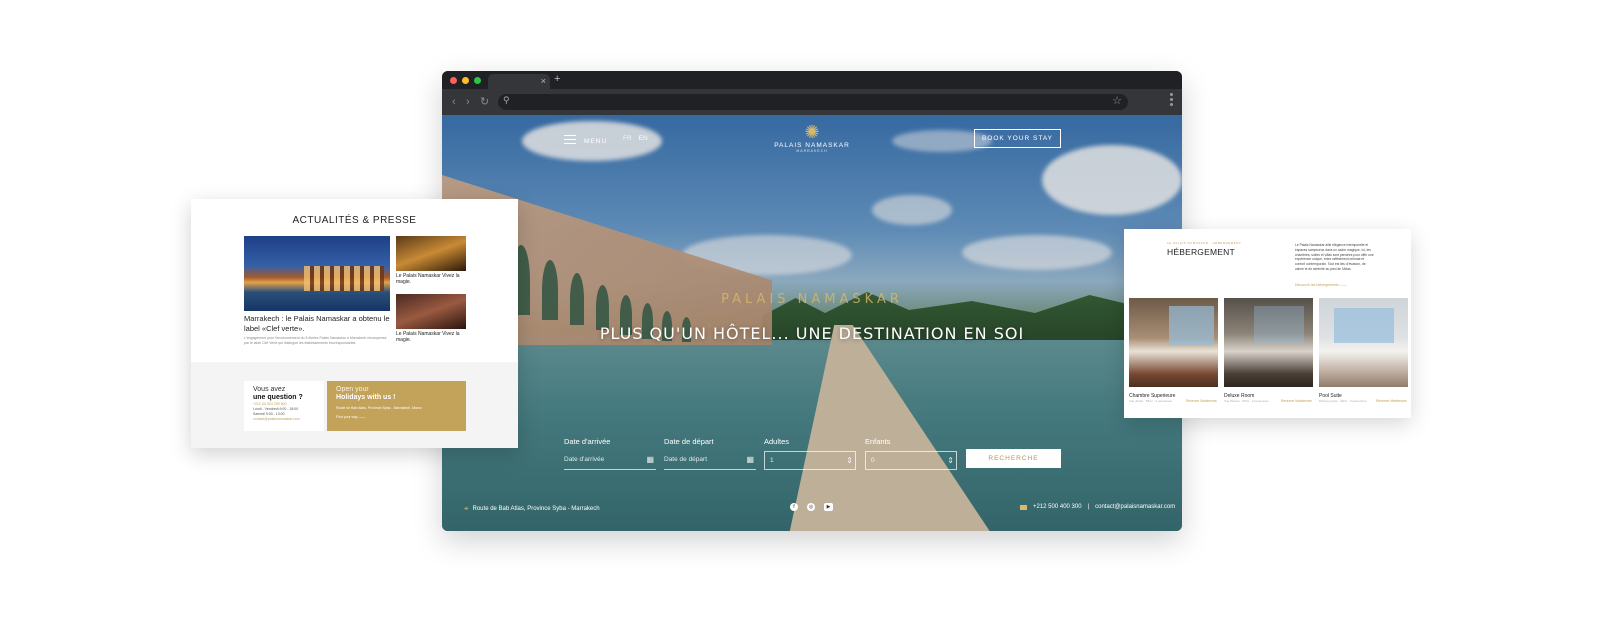 This screenshot has width=1600, height=625. What do you see at coordinates (610, 460) in the screenshot?
I see `arrival-input: Date d'arrivée ▦` at bounding box center [610, 460].